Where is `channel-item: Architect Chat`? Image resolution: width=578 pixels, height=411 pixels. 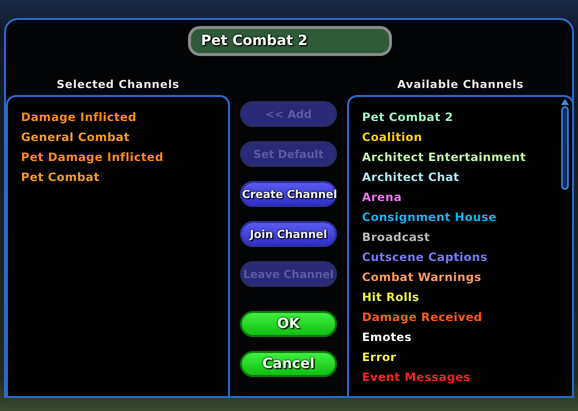 channel-item: Architect Chat is located at coordinates (411, 177).